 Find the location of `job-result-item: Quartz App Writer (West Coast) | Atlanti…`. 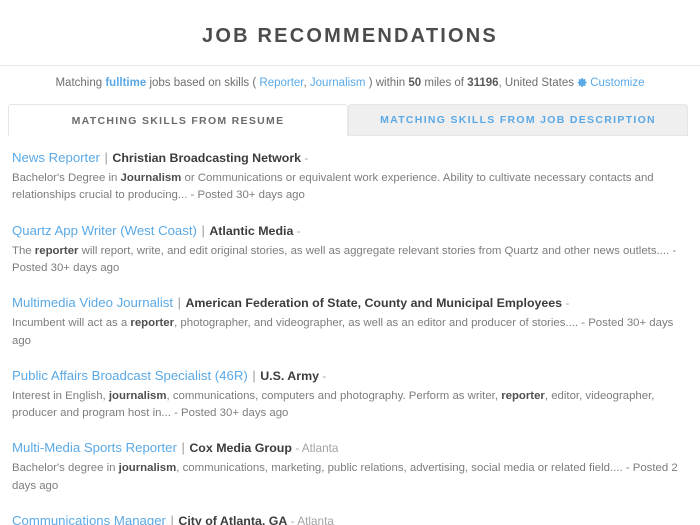

job-result-item: Quartz App Writer (West Coast) | Atlanti… is located at coordinates (350, 250).